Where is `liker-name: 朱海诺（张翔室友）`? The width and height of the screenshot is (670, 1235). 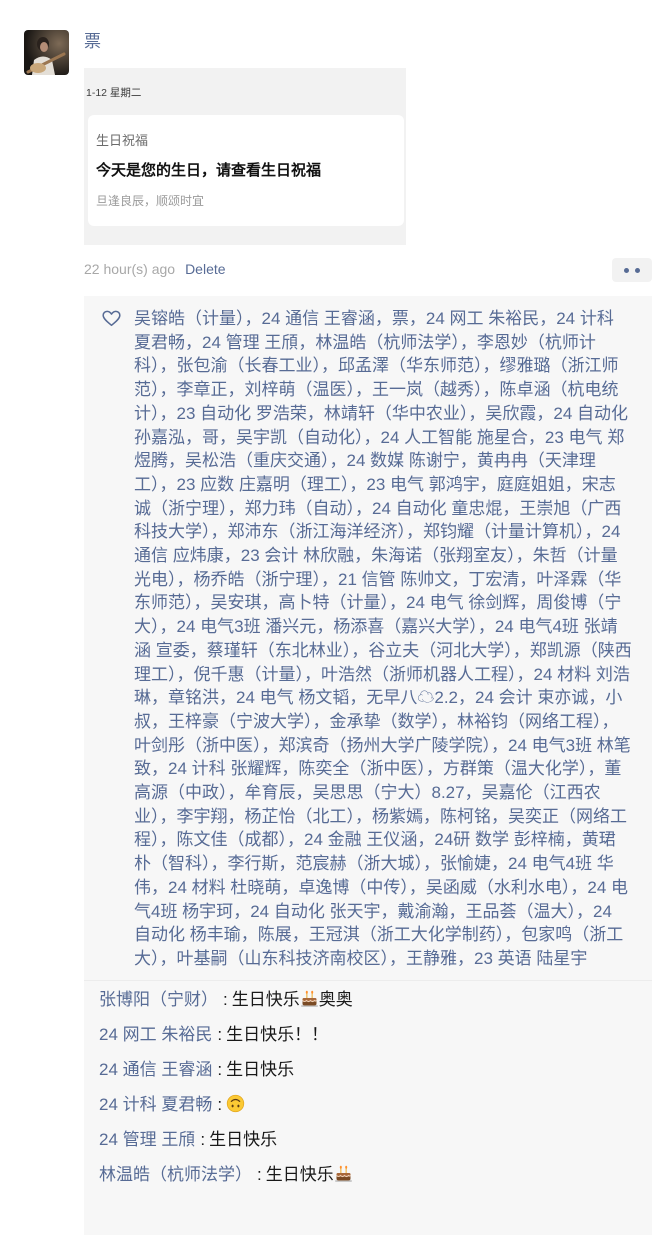
liker-name: 朱海诺（张翔室友） is located at coordinates (443, 555).